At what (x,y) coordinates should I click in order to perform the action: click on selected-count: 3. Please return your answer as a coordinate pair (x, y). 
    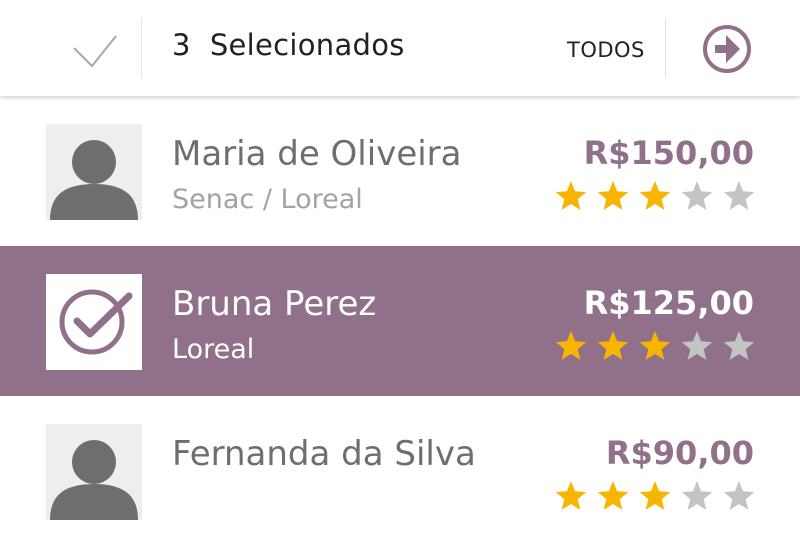
    Looking at the image, I should click on (181, 45).